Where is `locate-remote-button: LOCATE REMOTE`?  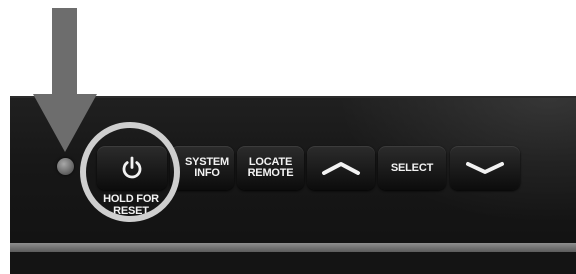
locate-remote-button: LOCATE REMOTE is located at coordinates (270, 168).